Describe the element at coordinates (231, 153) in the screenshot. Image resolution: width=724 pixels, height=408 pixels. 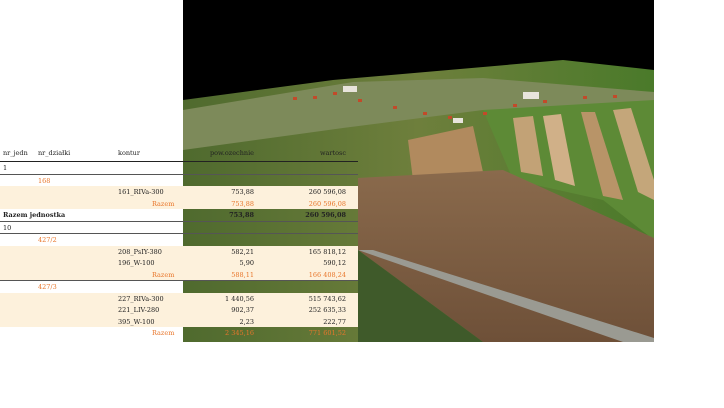
I see `header-pow: pow.ozechnie` at that location.